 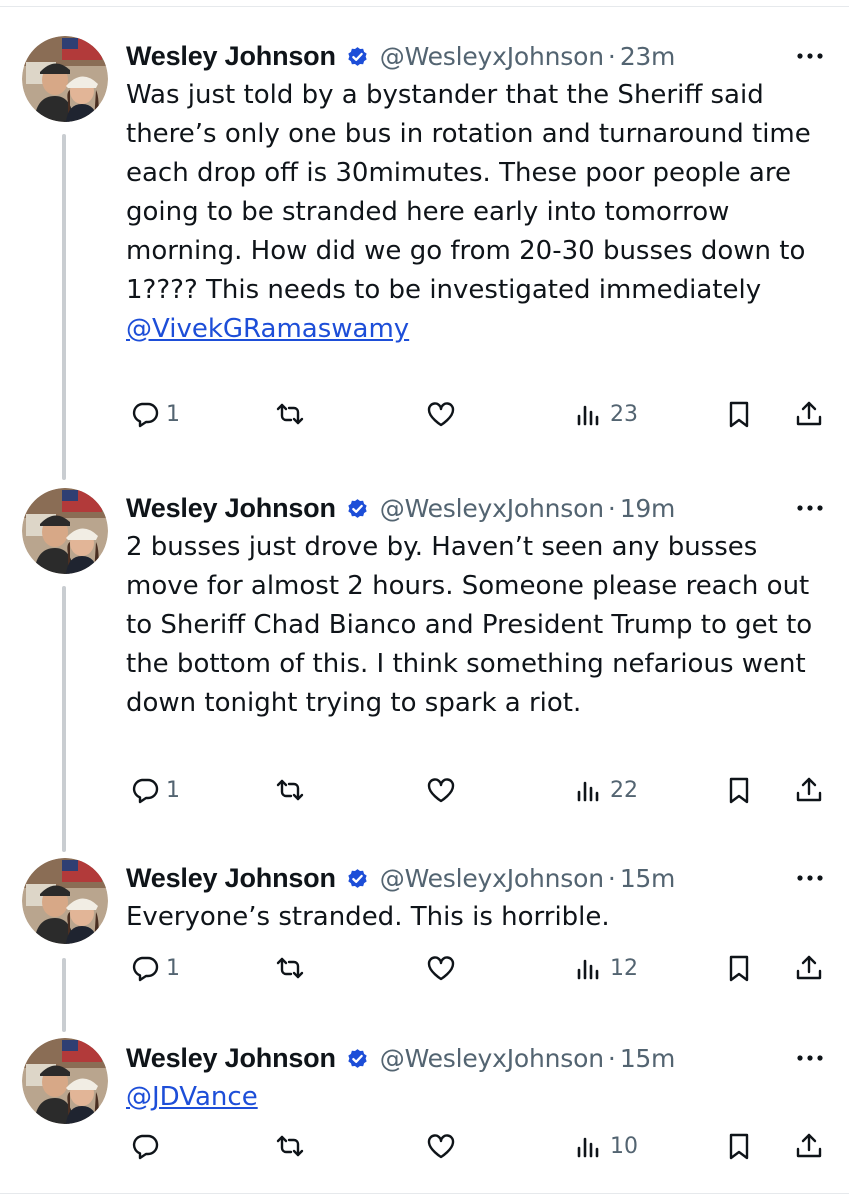 I want to click on action-bar: 1 22, so click(x=424, y=790).